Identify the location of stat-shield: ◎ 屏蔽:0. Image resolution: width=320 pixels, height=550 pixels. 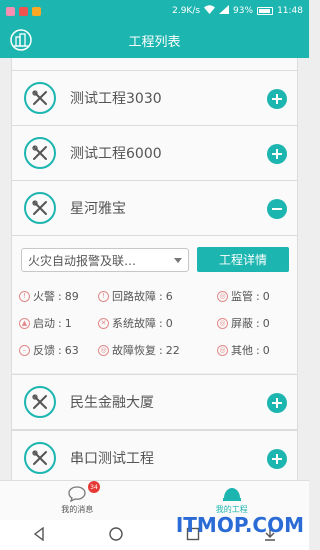
(243, 323).